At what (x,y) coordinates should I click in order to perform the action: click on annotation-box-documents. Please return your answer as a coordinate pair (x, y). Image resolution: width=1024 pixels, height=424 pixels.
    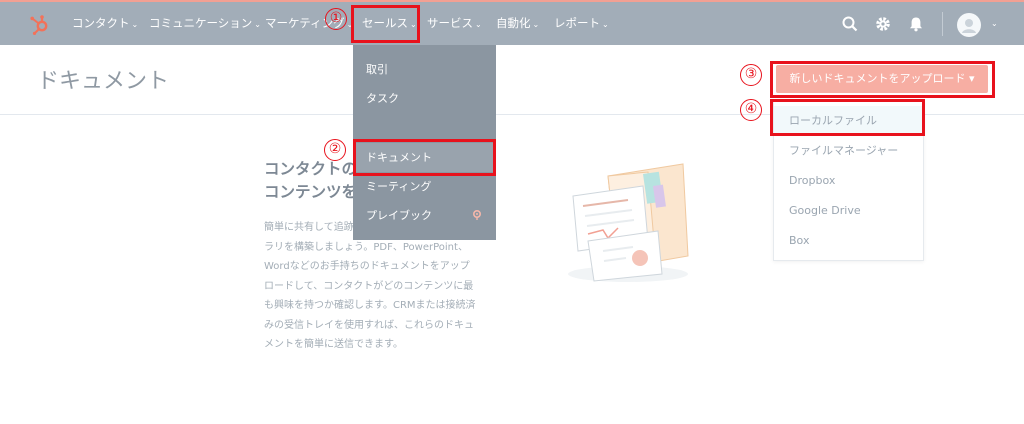
    Looking at the image, I should click on (424, 157).